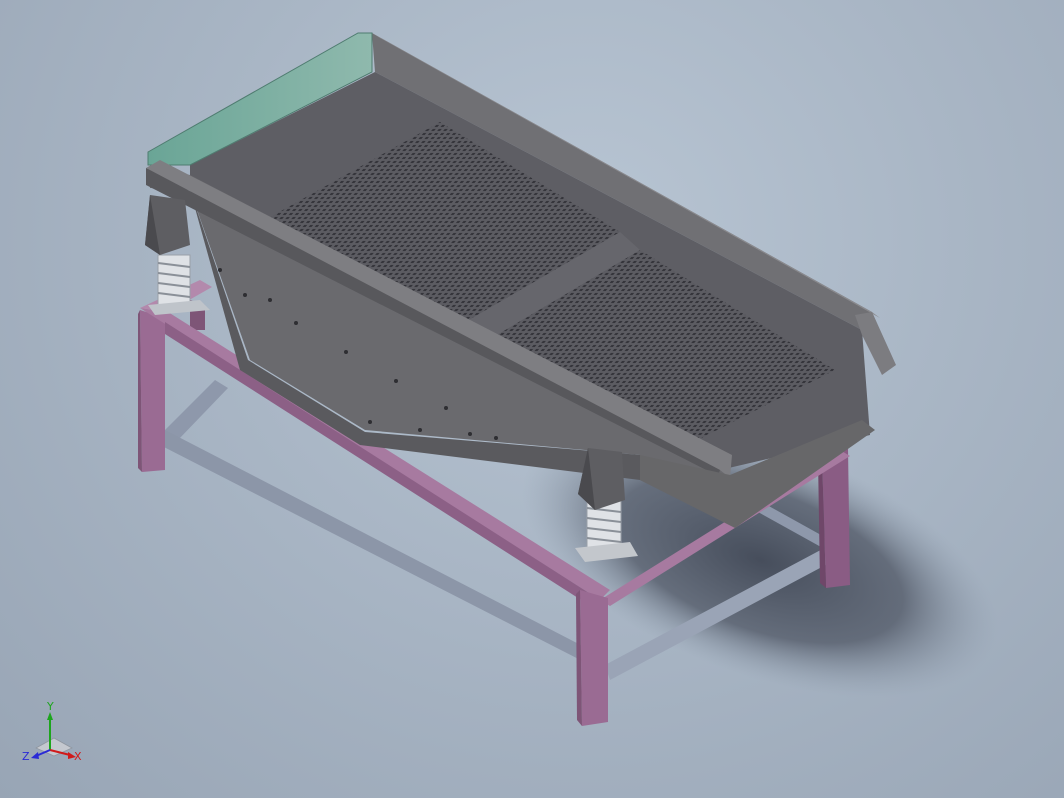 Image resolution: width=1064 pixels, height=798 pixels. What do you see at coordinates (52, 731) in the screenshot?
I see `coordinate-triad: Y X Z` at bounding box center [52, 731].